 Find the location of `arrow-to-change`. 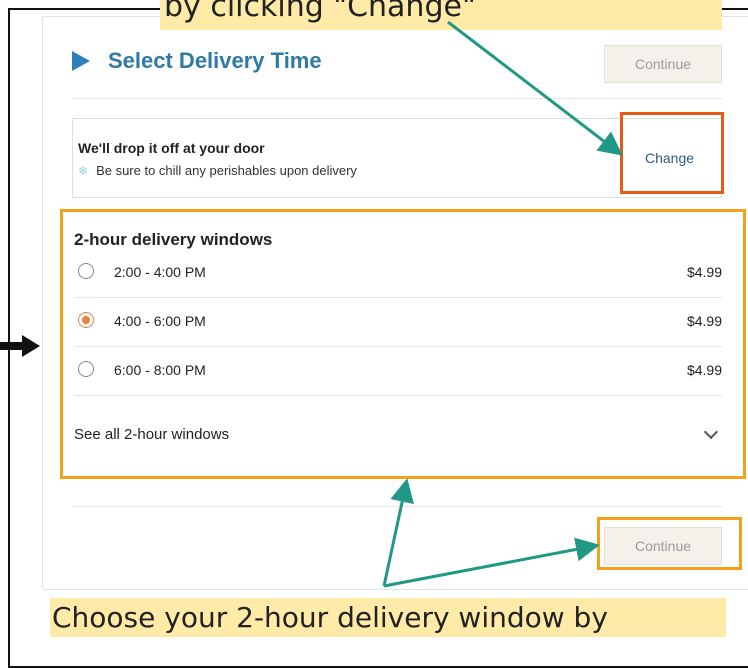

arrow-to-change is located at coordinates (535, 88).